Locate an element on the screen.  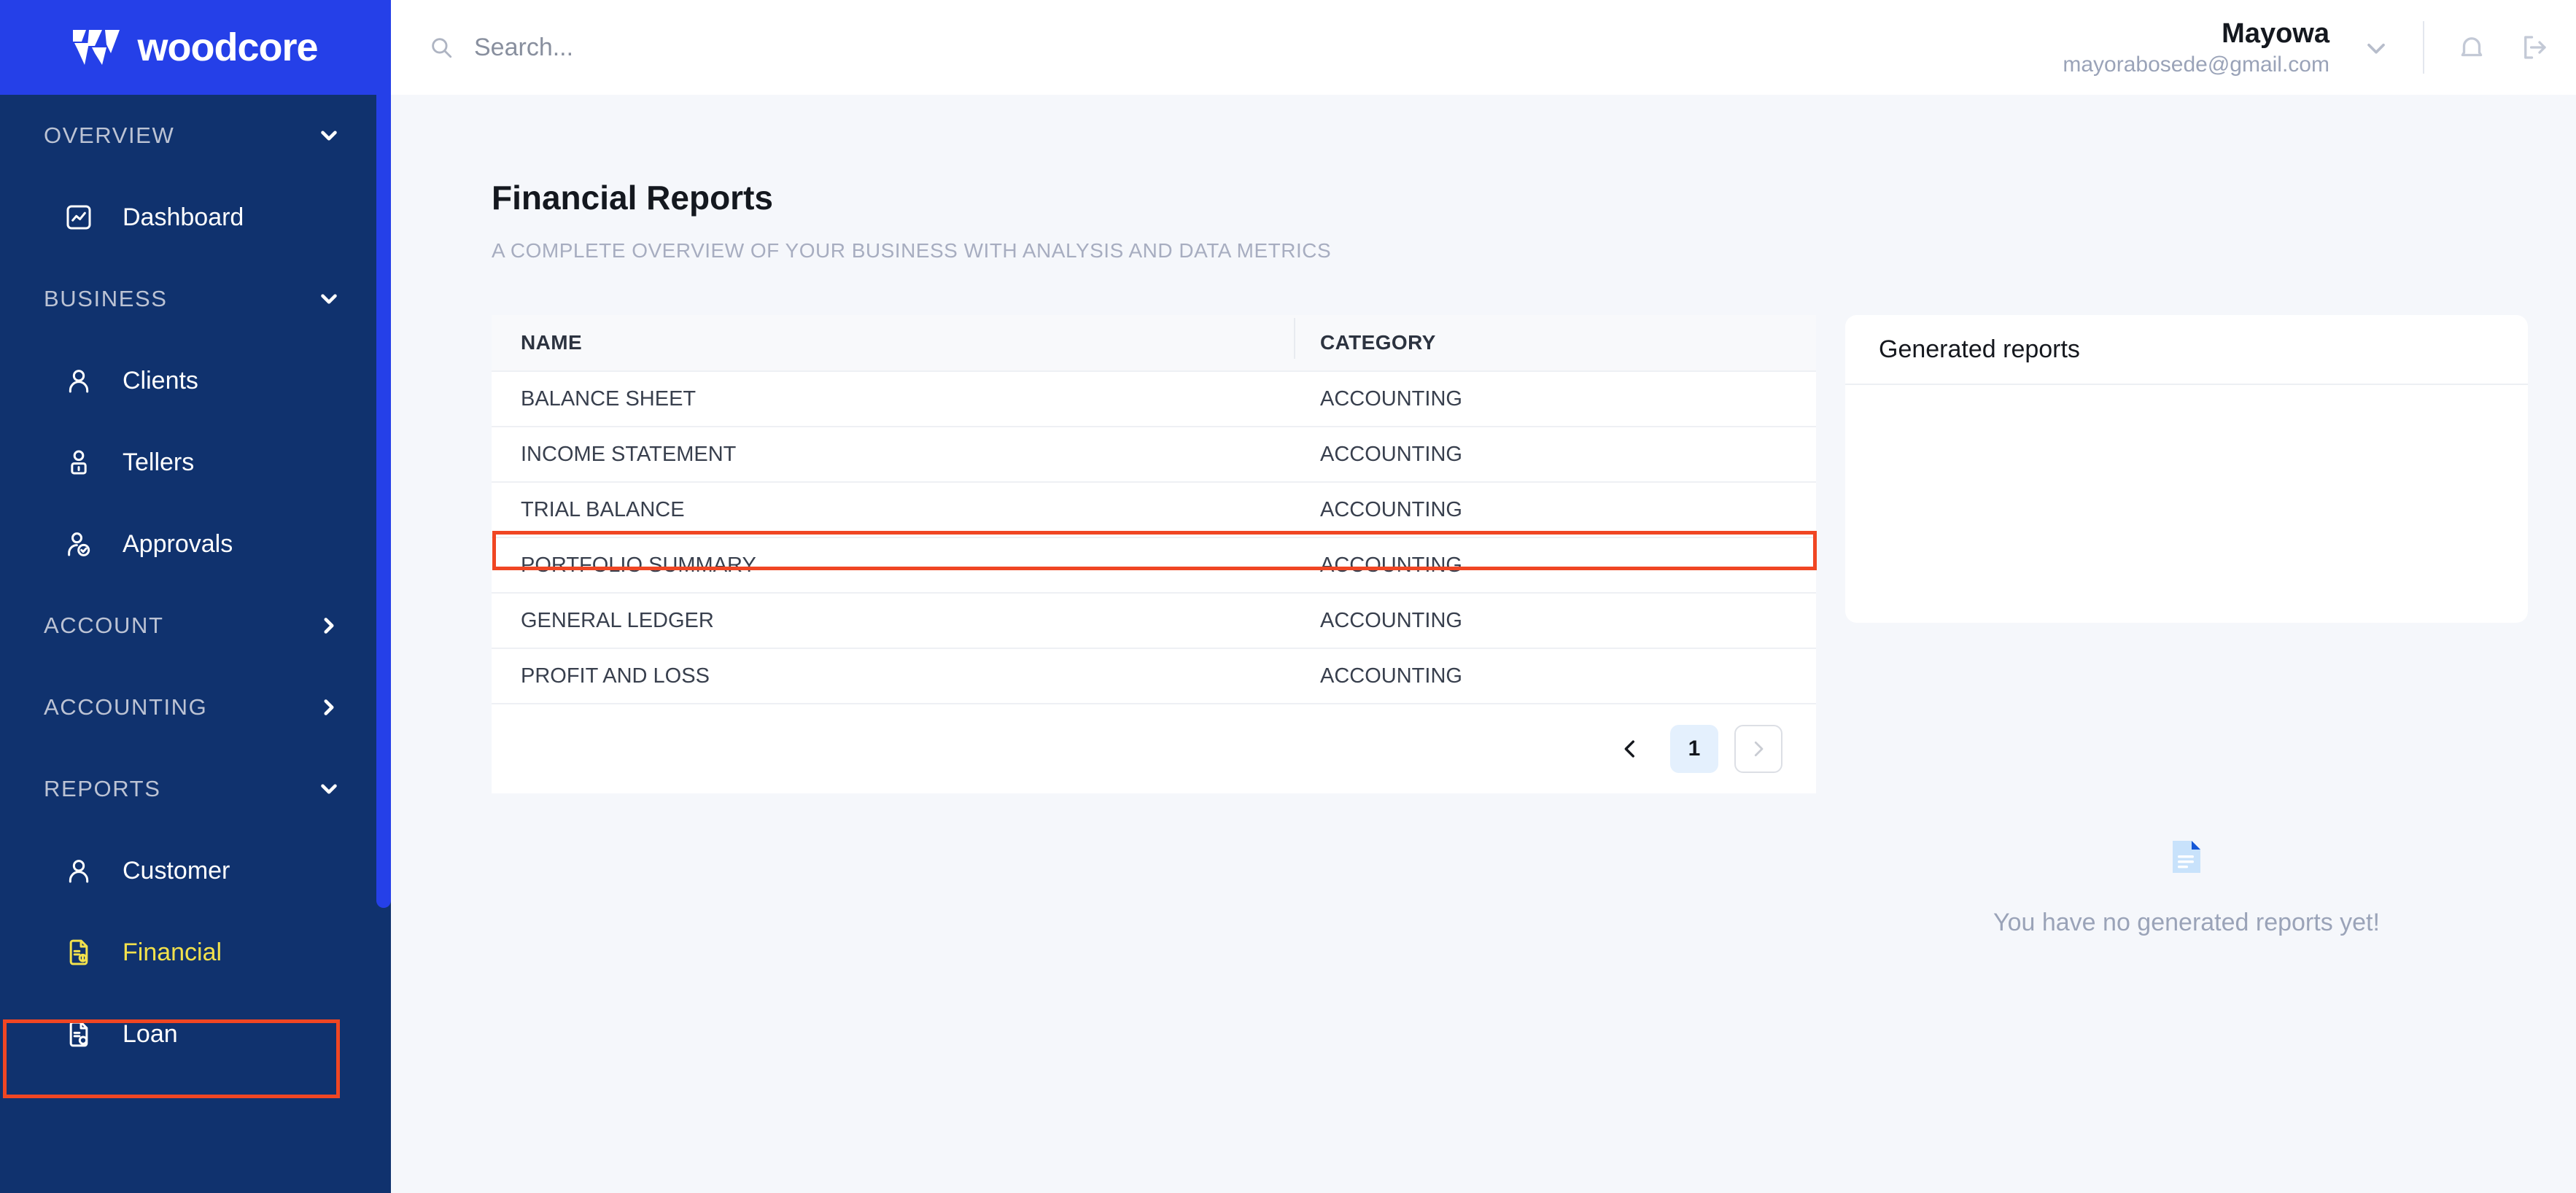
table-row: INCOME STATEMENT ACCOUNTING is located at coordinates (1154, 455).